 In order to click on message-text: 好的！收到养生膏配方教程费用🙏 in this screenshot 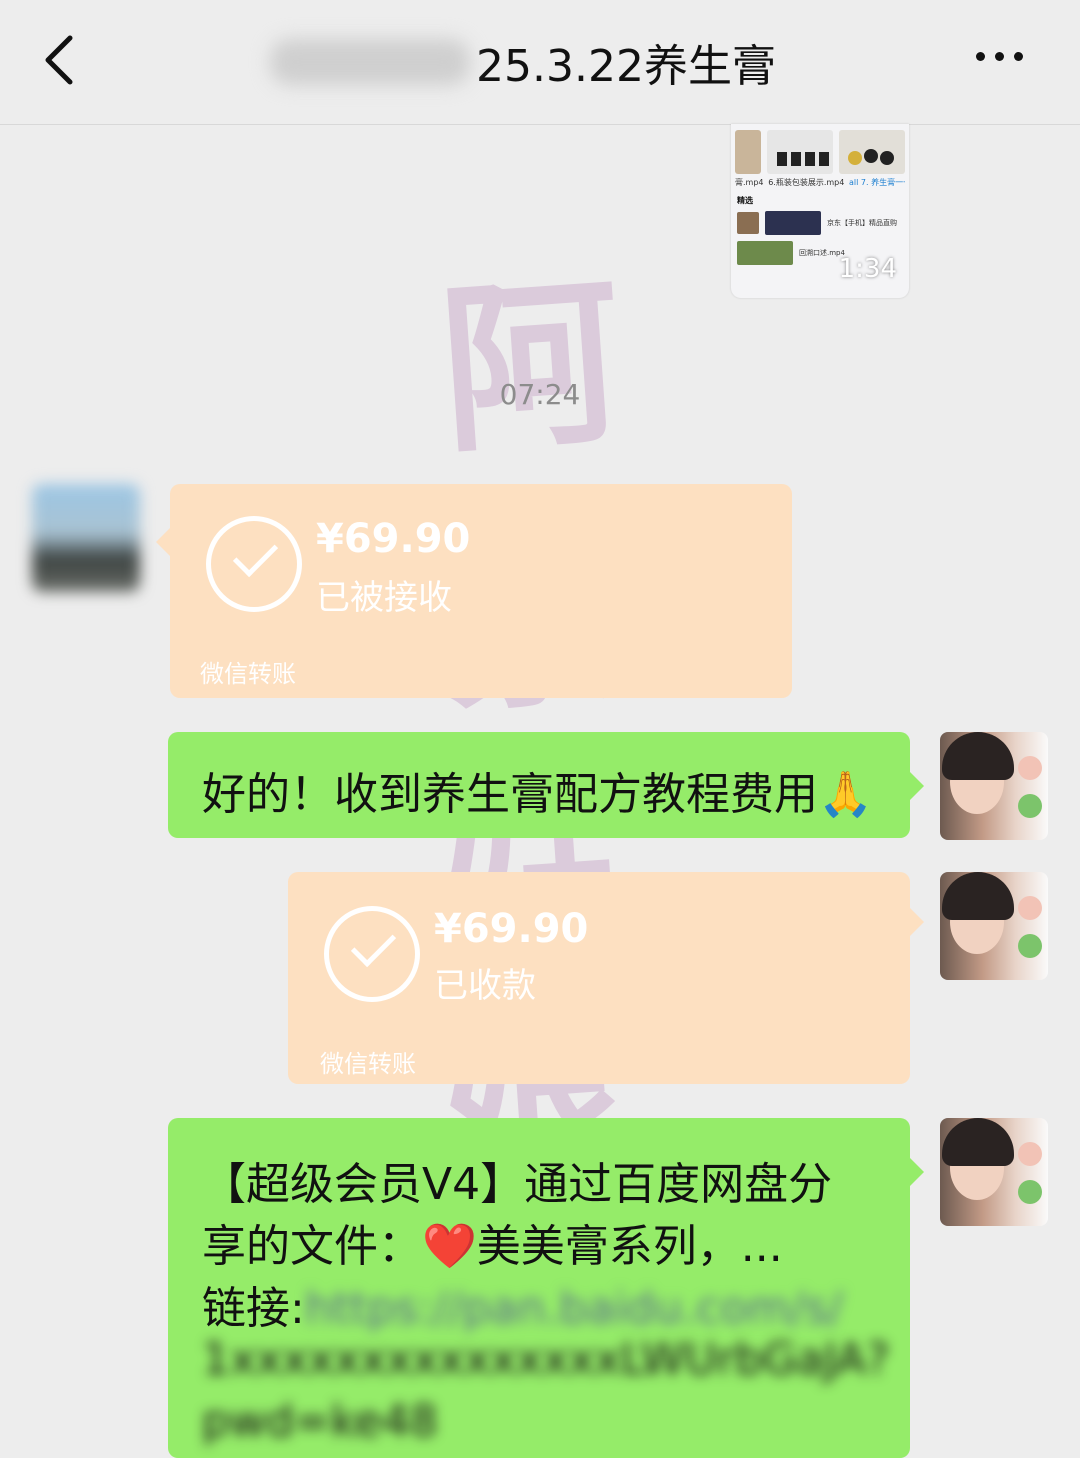, I will do `click(537, 794)`.